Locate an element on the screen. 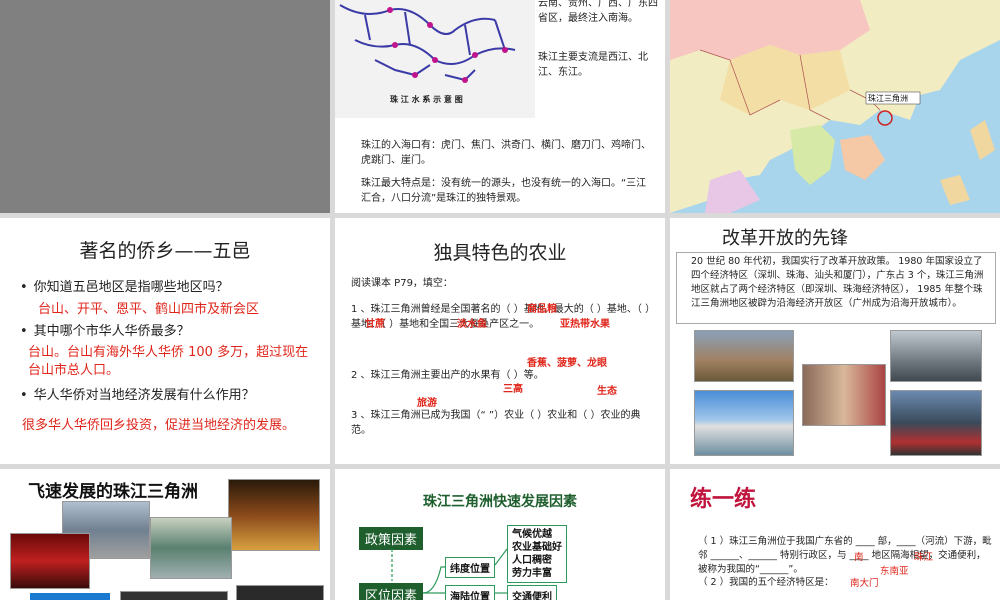  factor-connectors is located at coordinates (449, 571).